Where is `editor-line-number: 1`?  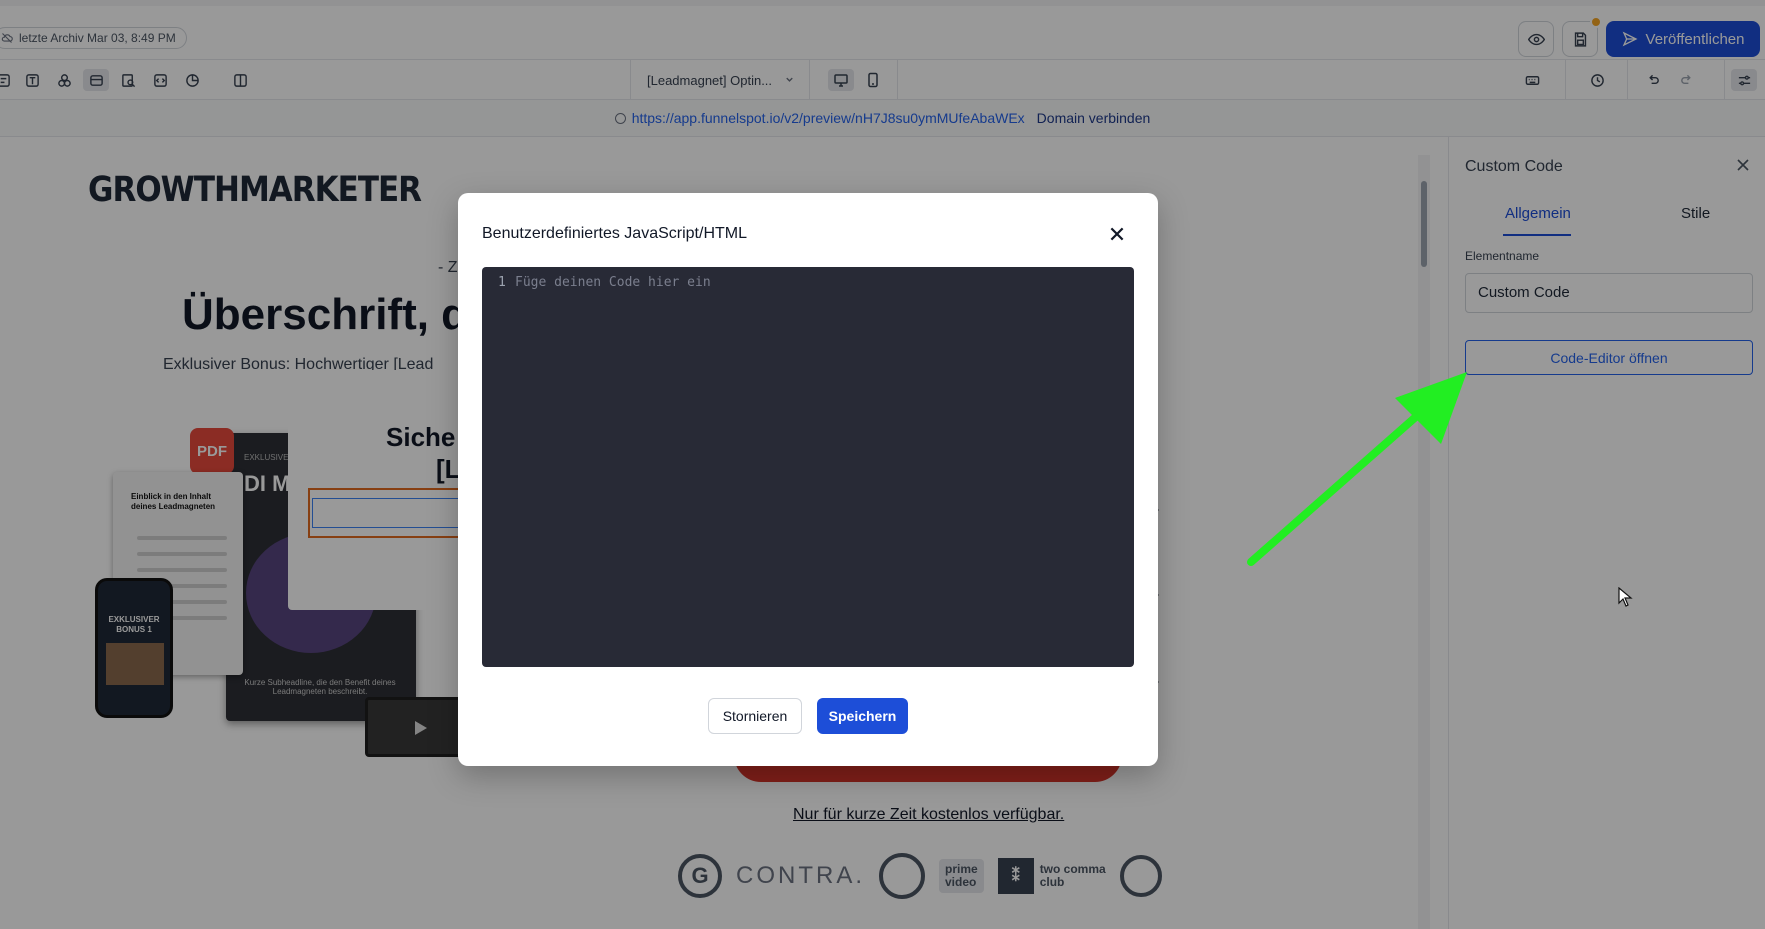 editor-line-number: 1 is located at coordinates (502, 282).